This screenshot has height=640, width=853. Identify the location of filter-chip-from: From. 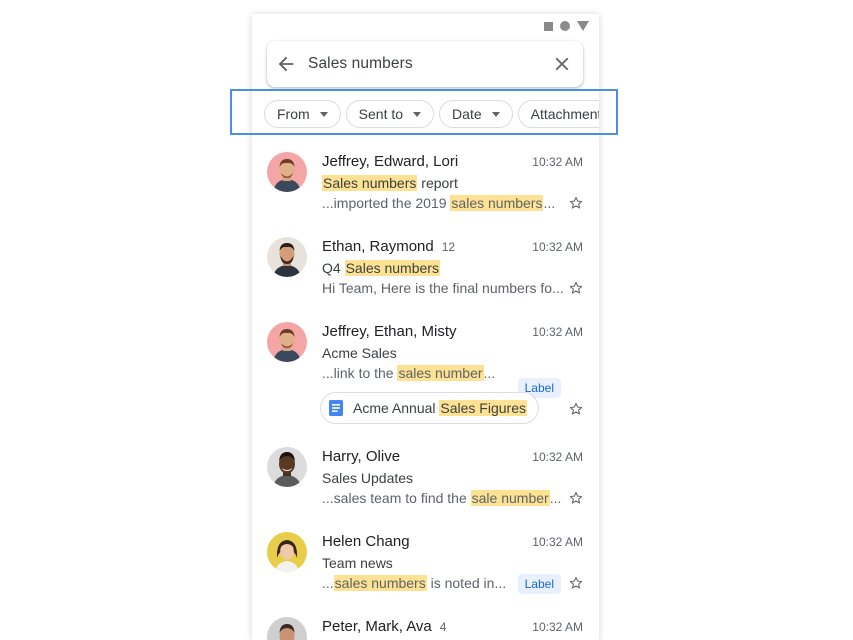
(302, 114).